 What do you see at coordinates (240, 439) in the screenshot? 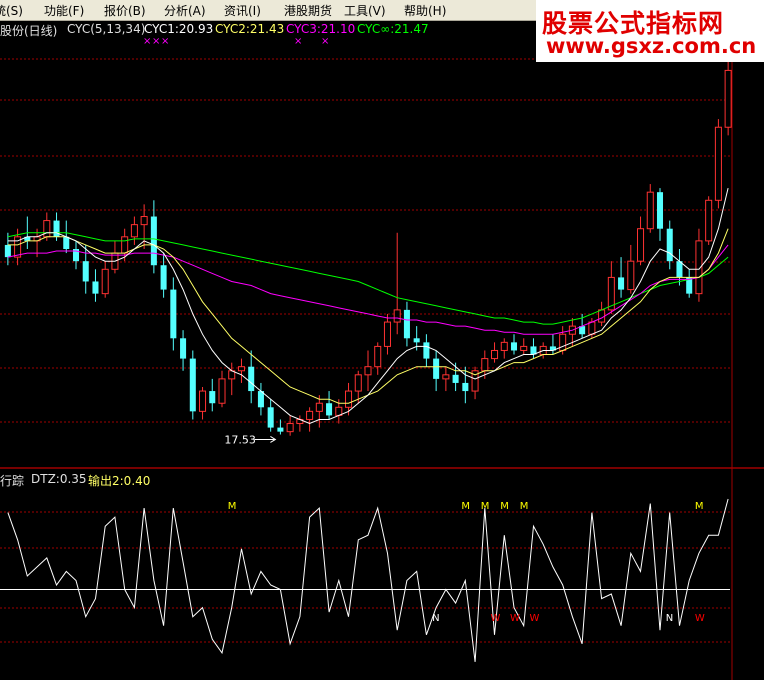
I see `low-price-label: 17.53` at bounding box center [240, 439].